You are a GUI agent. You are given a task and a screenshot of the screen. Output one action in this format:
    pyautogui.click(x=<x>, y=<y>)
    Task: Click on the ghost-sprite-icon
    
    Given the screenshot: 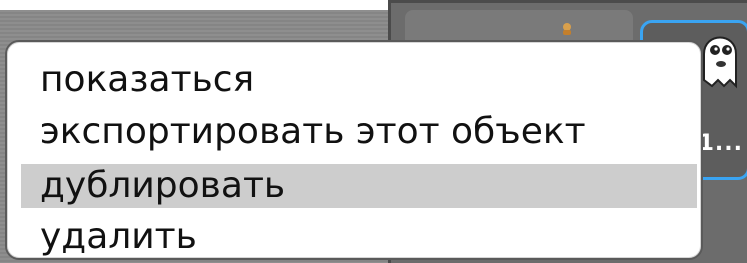 What is the action you would take?
    pyautogui.click(x=720, y=62)
    